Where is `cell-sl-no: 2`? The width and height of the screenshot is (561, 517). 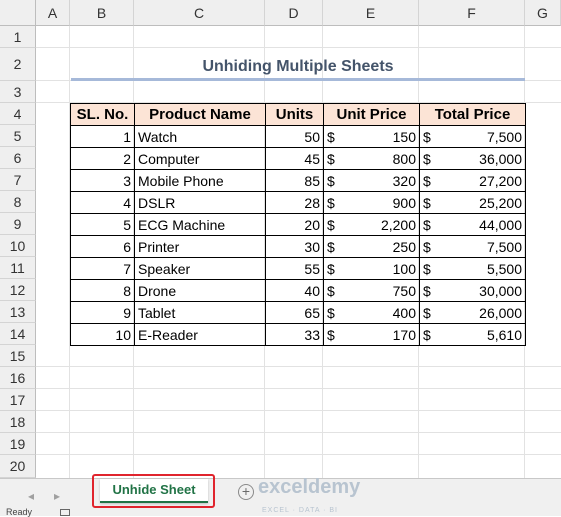 cell-sl-no: 2 is located at coordinates (102, 158).